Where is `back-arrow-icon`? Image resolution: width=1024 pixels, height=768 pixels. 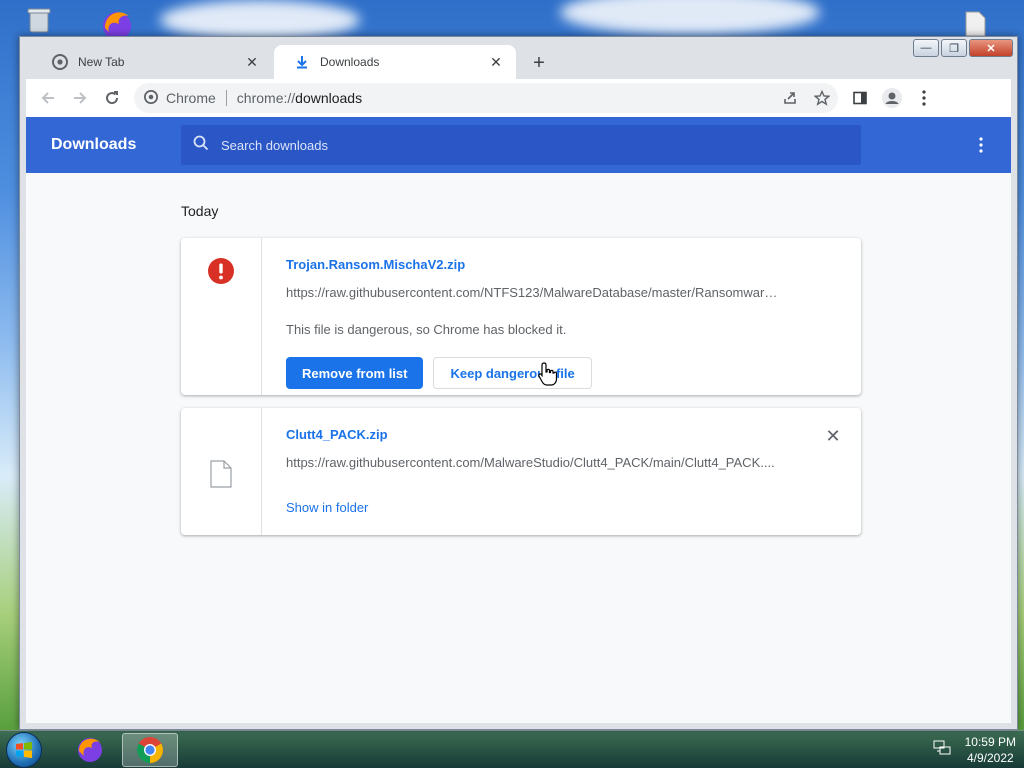 back-arrow-icon is located at coordinates (47, 98).